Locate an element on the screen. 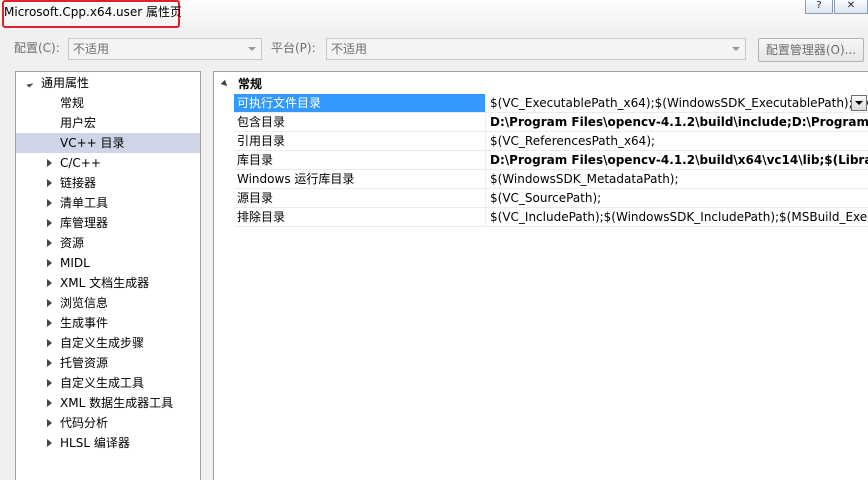 Image resolution: width=868 pixels, height=480 pixels. tree-item: 代码分析 is located at coordinates (108, 423).